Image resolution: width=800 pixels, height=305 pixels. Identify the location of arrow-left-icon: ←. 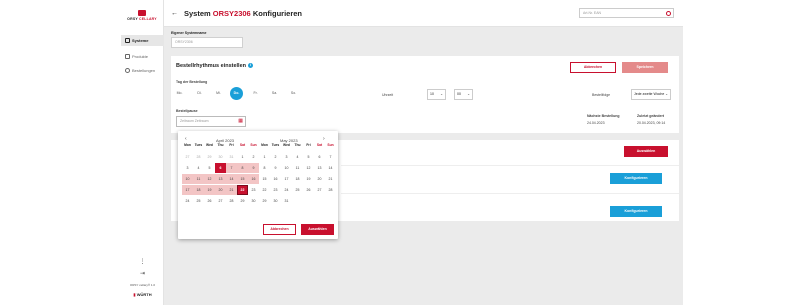
(174, 13).